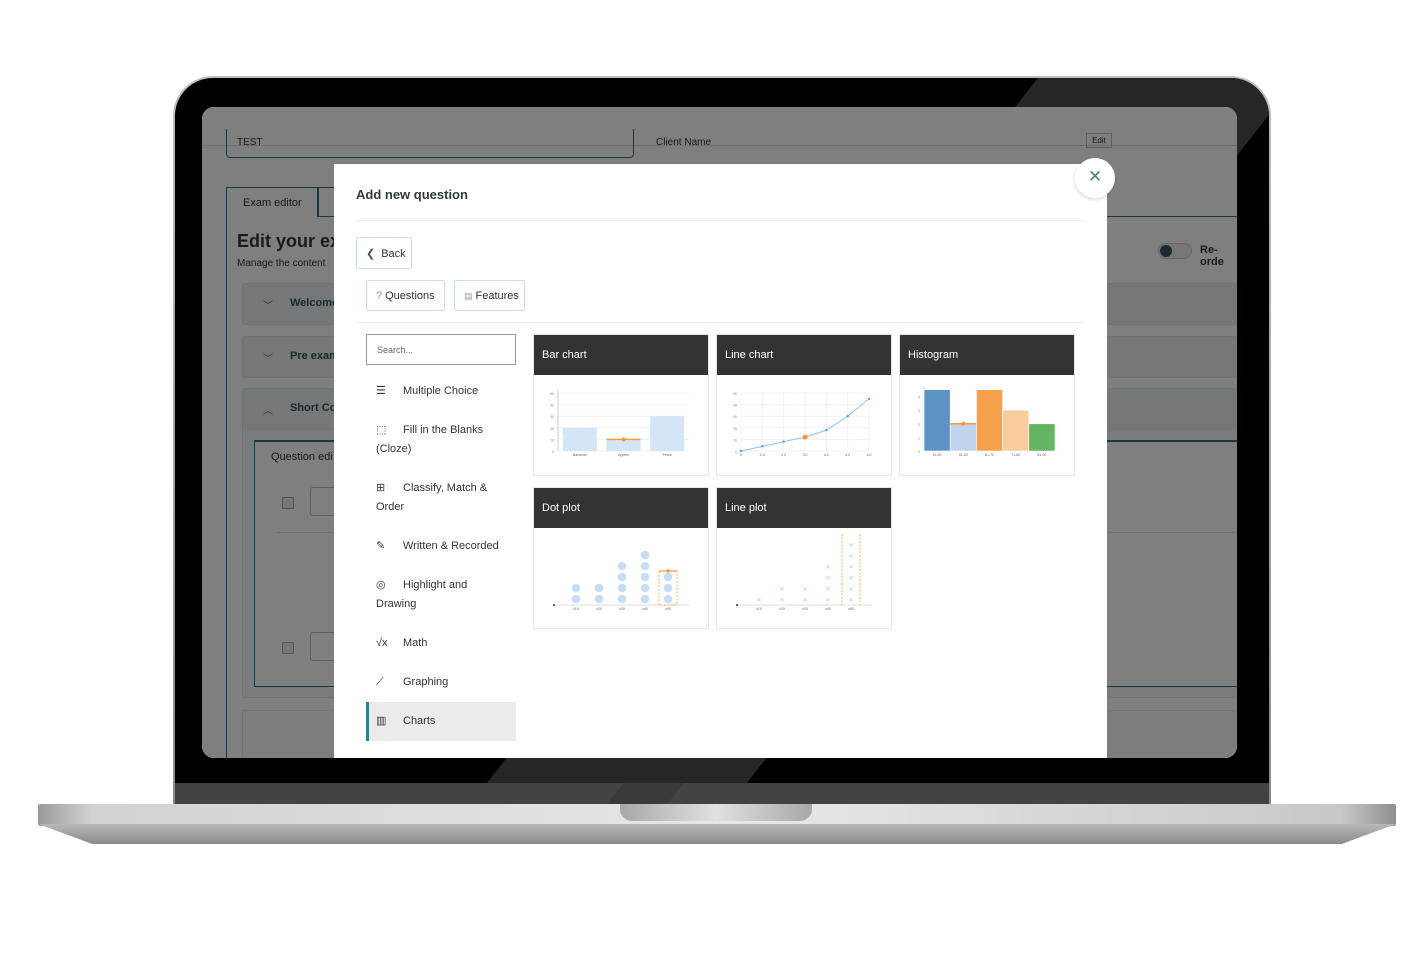  What do you see at coordinates (619, 423) in the screenshot?
I see `bar-chart-preview: 0 10 20 30 40 50 Bananas Apples Pears` at bounding box center [619, 423].